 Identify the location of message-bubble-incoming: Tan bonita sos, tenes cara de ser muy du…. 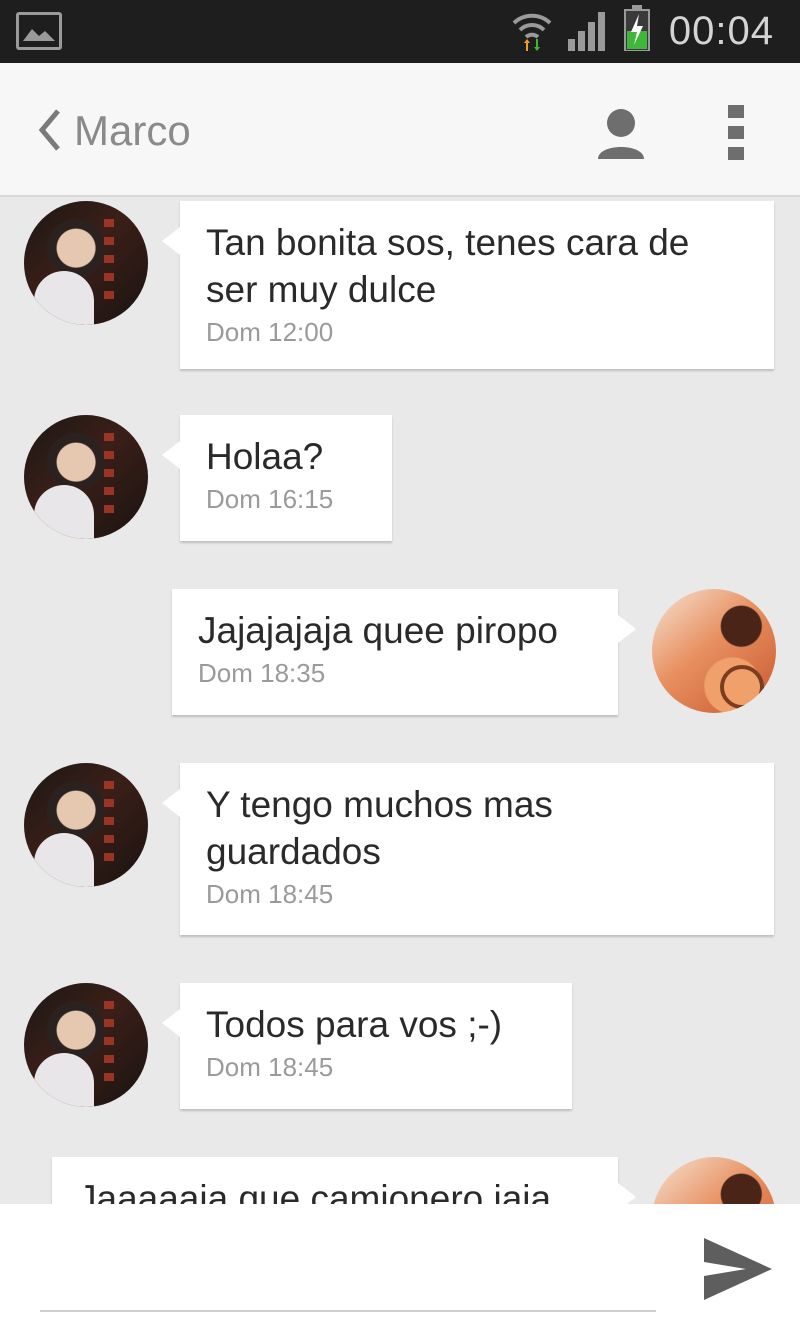
(468, 285).